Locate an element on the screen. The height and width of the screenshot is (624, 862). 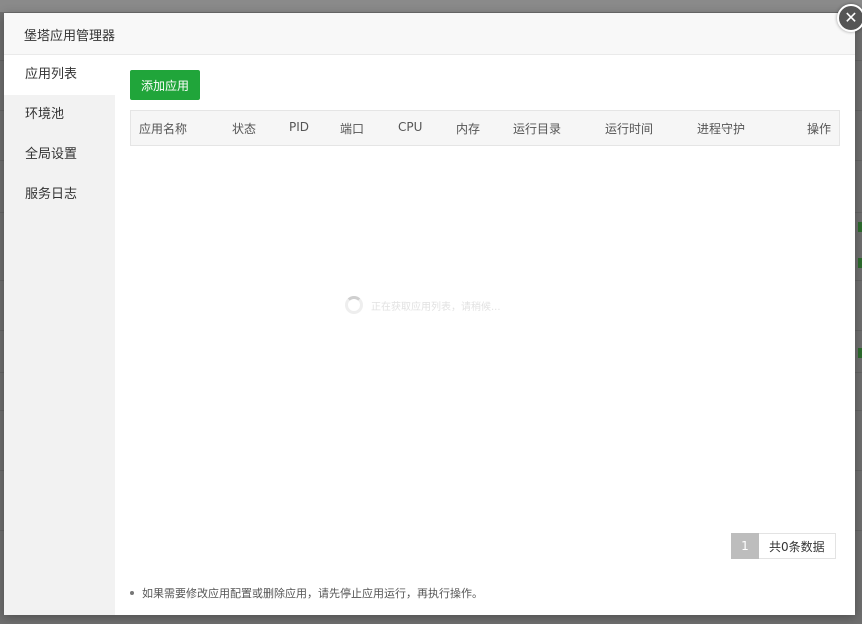
column-header-status: 状态 is located at coordinates (244, 128).